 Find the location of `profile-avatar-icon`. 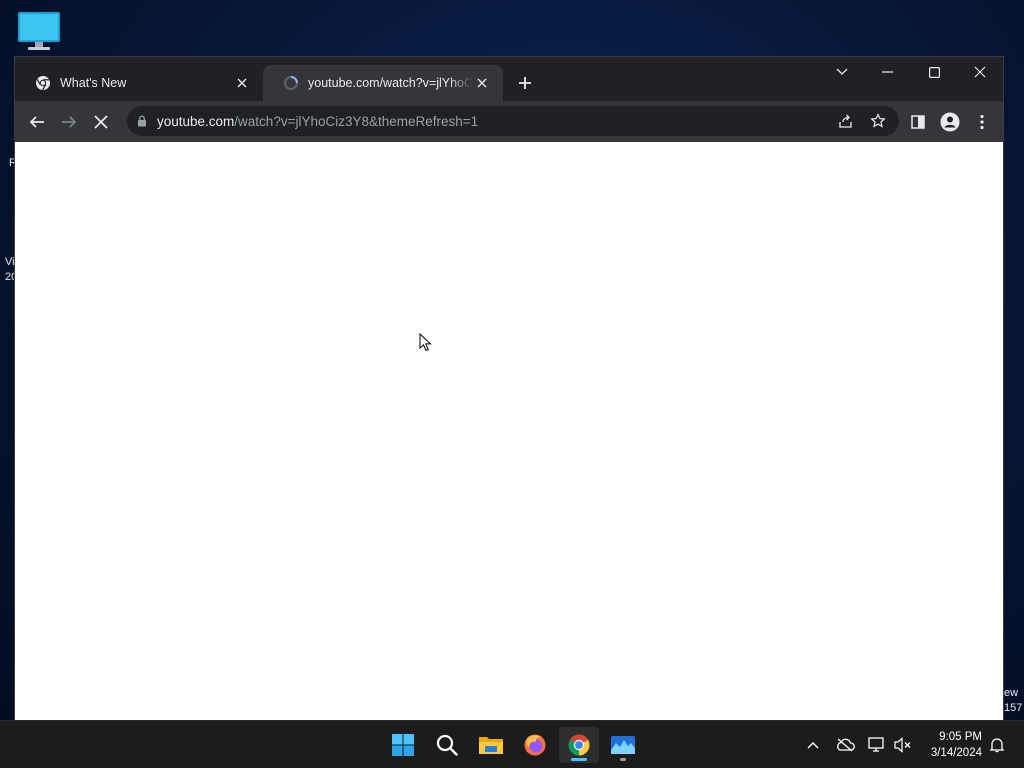

profile-avatar-icon is located at coordinates (950, 122).